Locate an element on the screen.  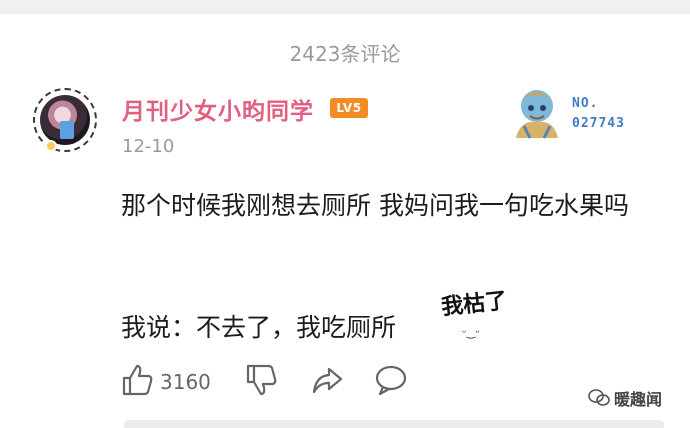
dislike-icon is located at coordinates (261, 380).